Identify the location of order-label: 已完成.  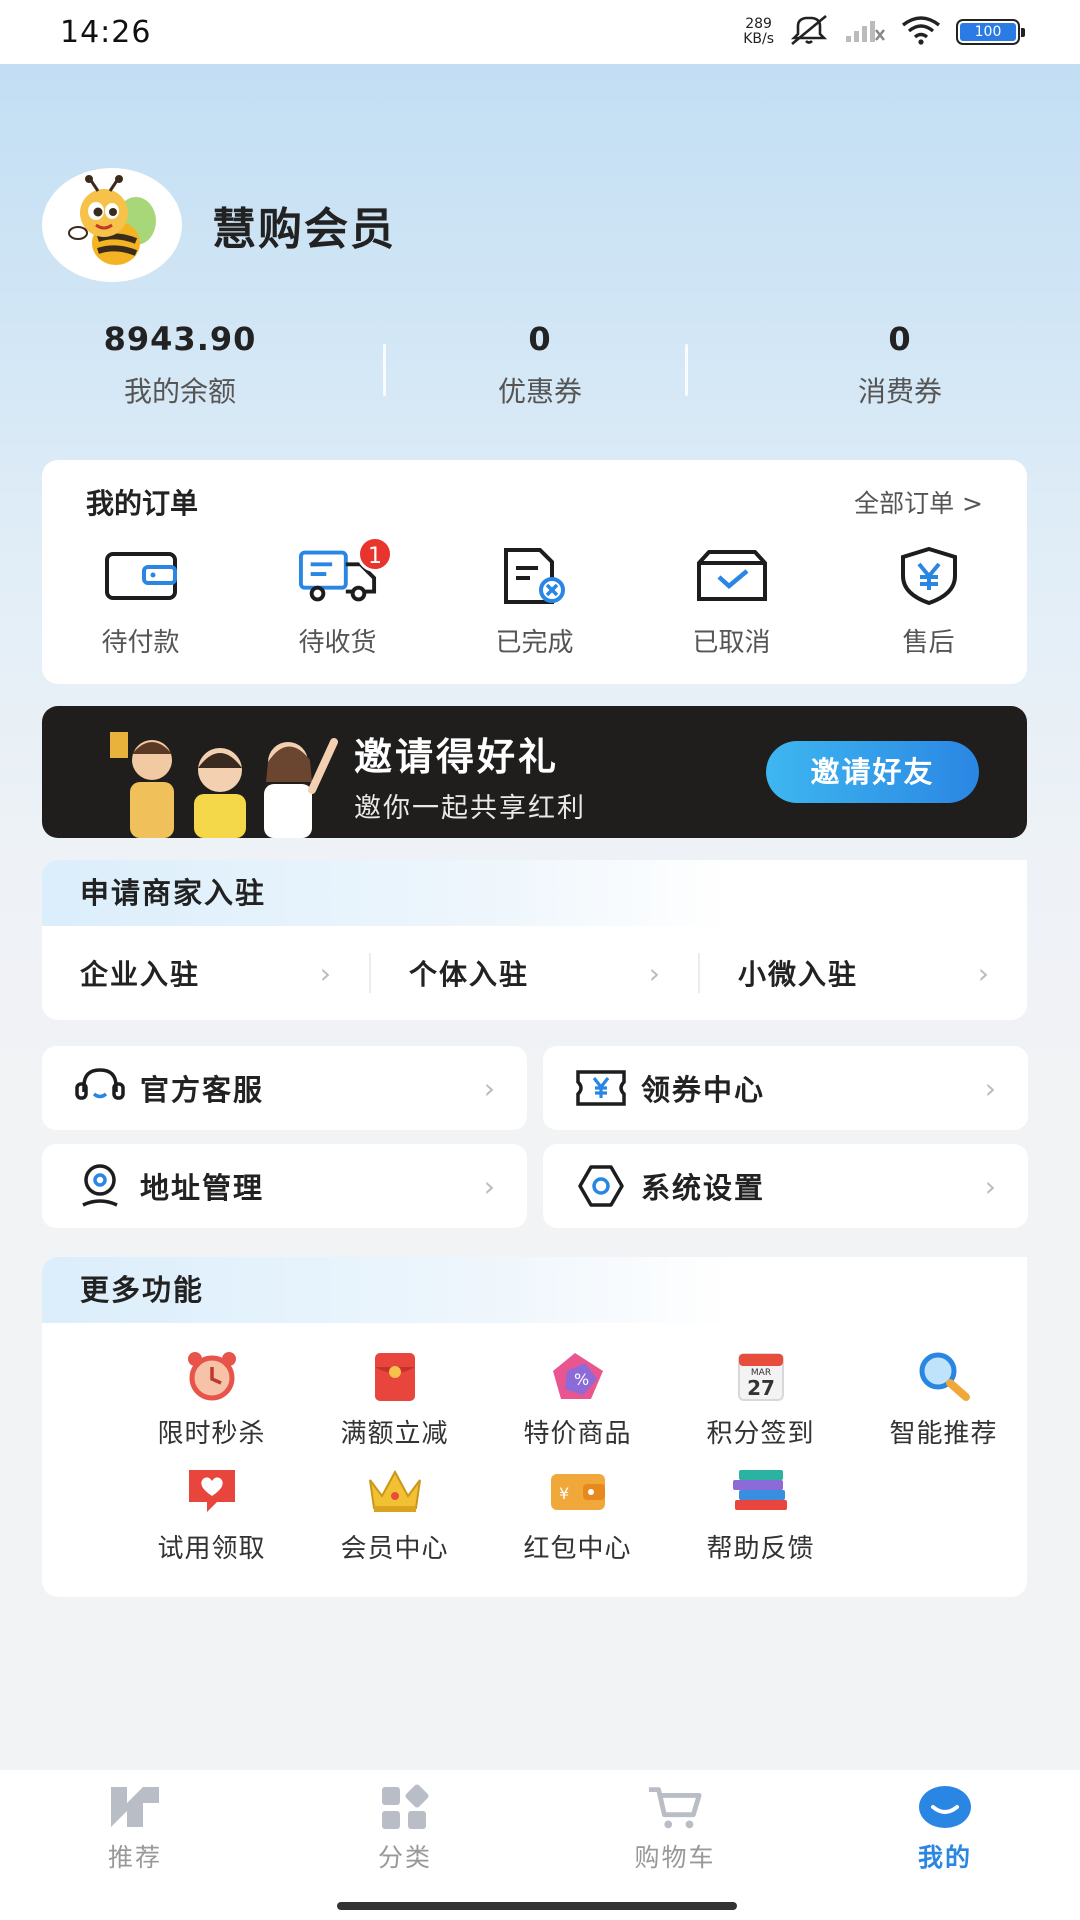
(534, 643).